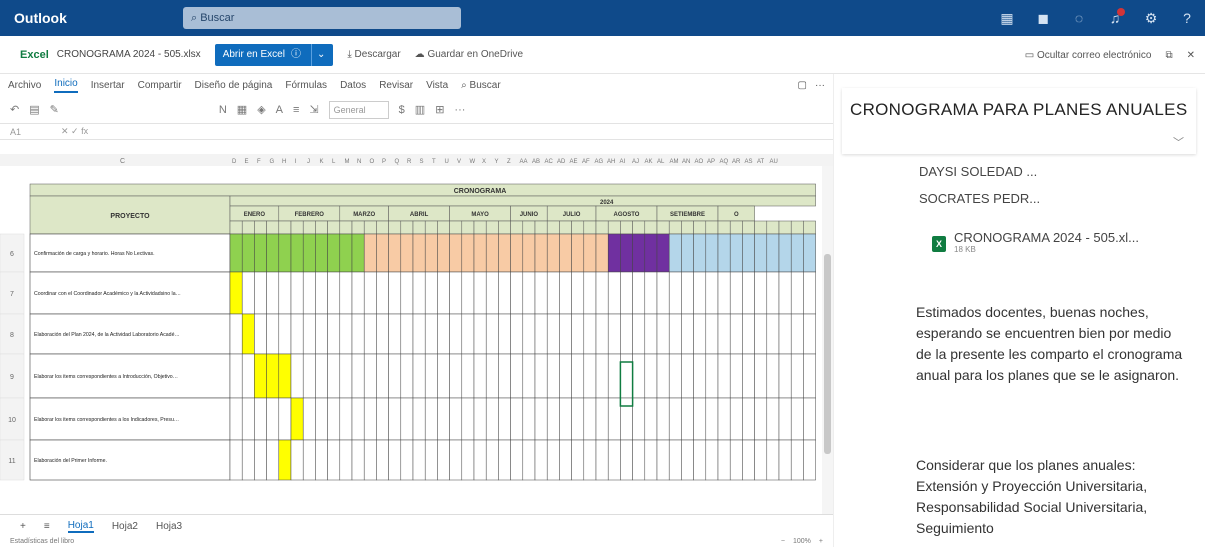  Describe the element at coordinates (223, 110) in the screenshot. I see `bold-icon: N` at that location.